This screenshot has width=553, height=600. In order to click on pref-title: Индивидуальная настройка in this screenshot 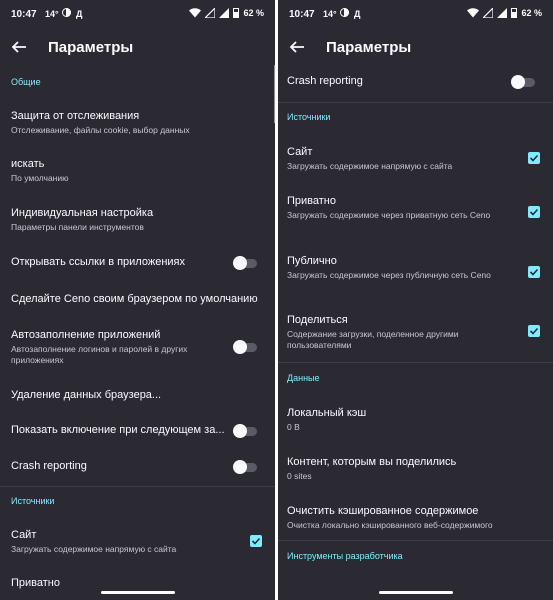, I will do `click(82, 213)`.